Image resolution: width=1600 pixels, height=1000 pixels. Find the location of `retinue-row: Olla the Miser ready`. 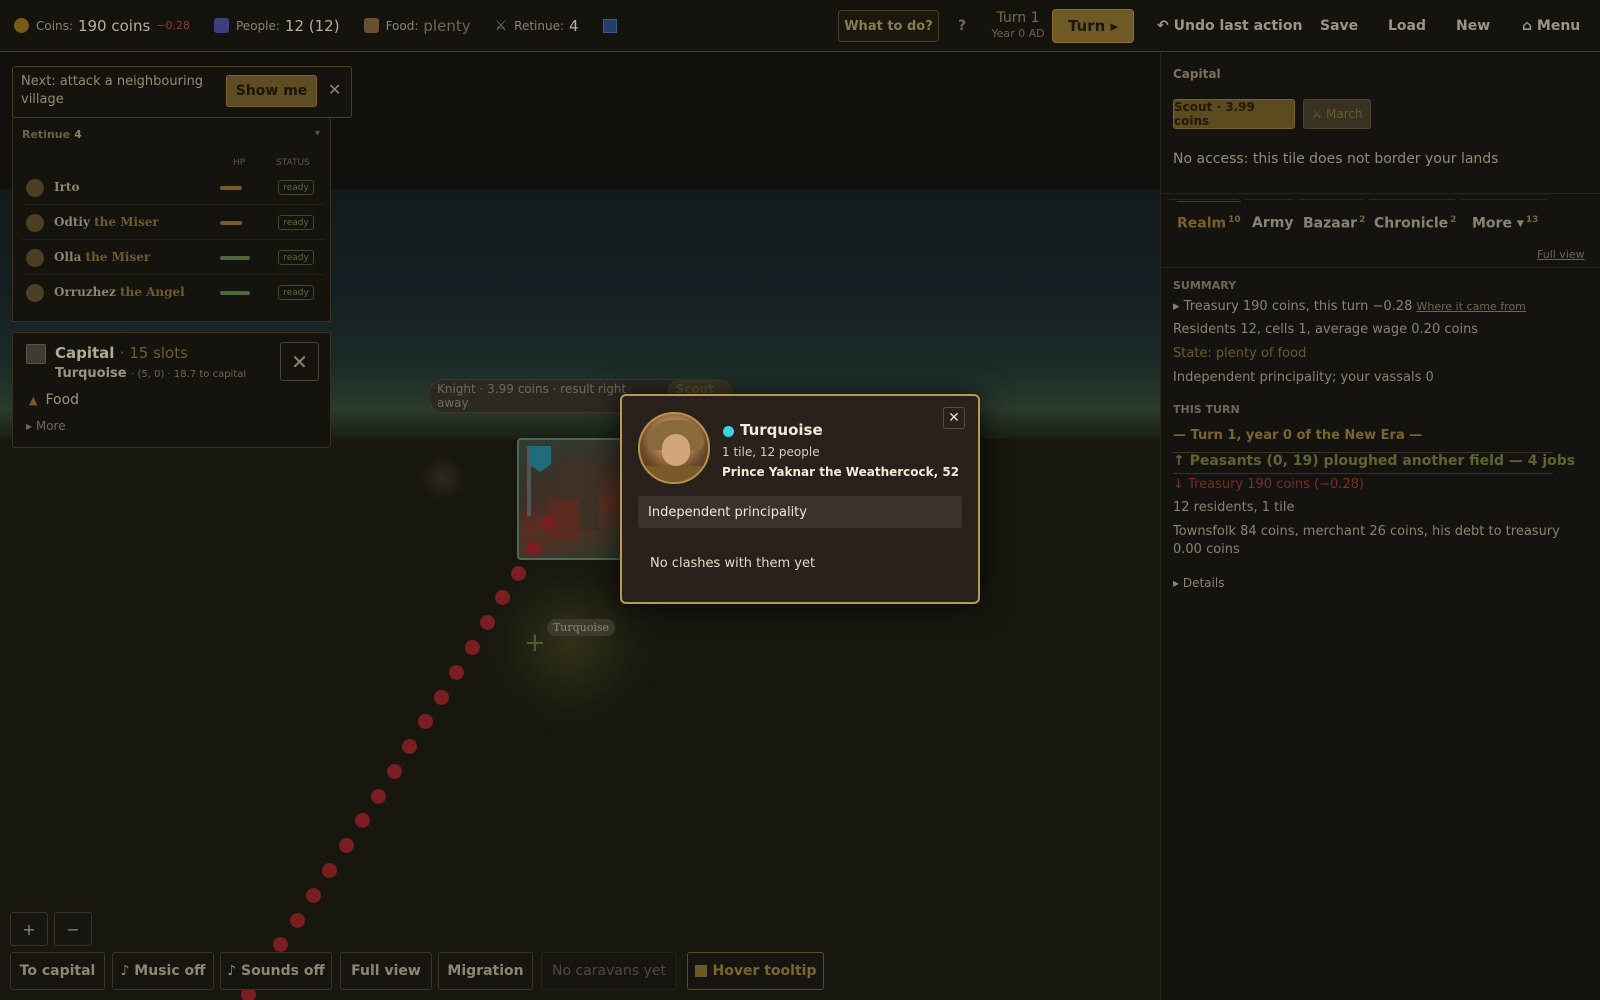

retinue-row: Olla the Miser ready is located at coordinates (173, 258).